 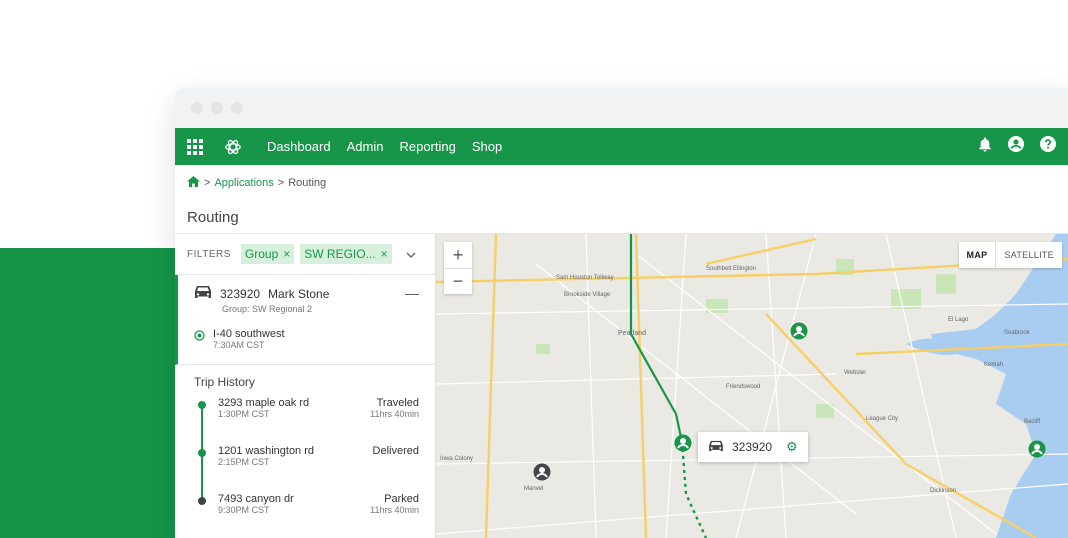 I want to click on map-place-label: Webster, so click(x=855, y=373).